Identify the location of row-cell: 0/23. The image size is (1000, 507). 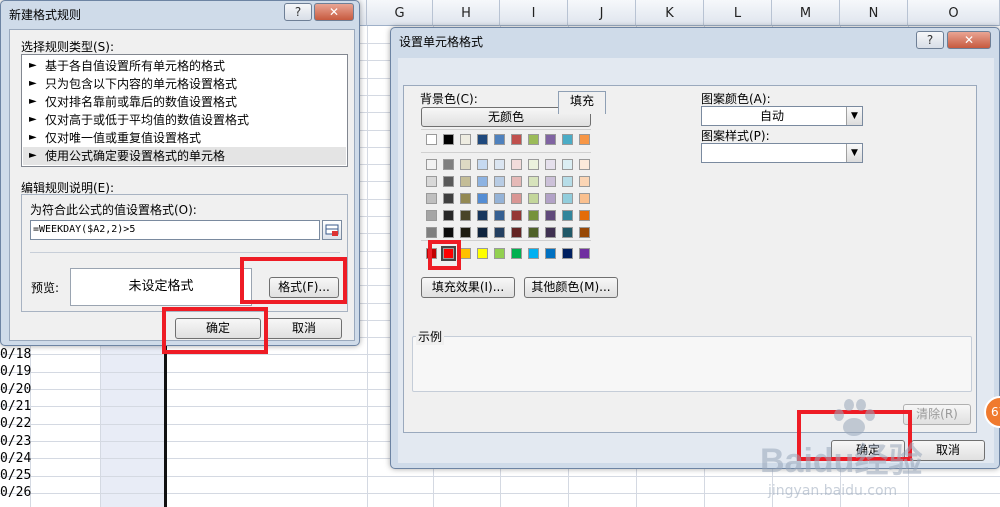
(16, 441).